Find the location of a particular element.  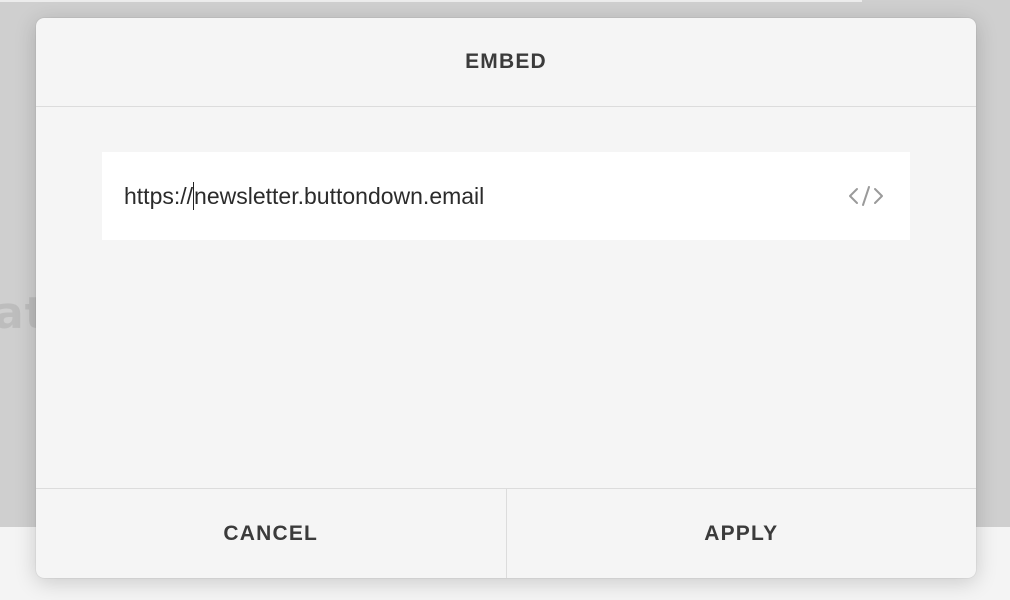

embed-url-input: https://newsletter.buttondown.email is located at coordinates (506, 196).